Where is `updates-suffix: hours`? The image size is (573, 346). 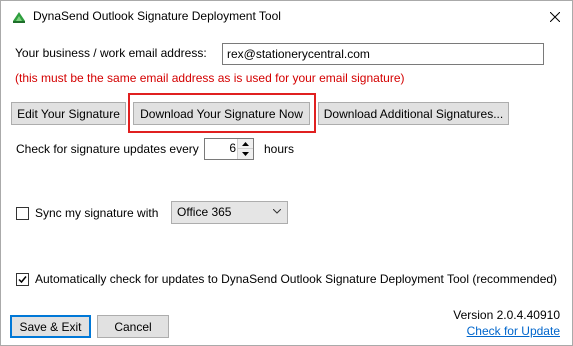 updates-suffix: hours is located at coordinates (279, 149).